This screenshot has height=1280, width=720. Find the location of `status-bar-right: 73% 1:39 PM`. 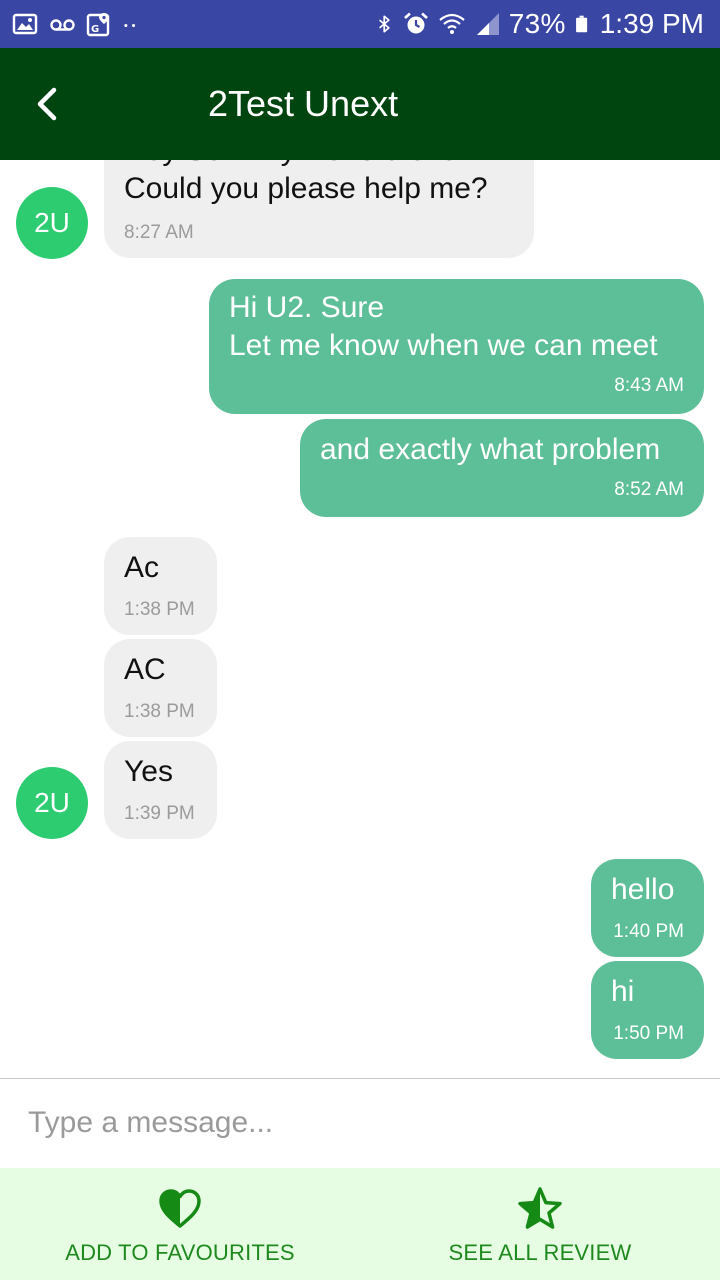

status-bar-right: 73% 1:39 PM is located at coordinates (539, 24).